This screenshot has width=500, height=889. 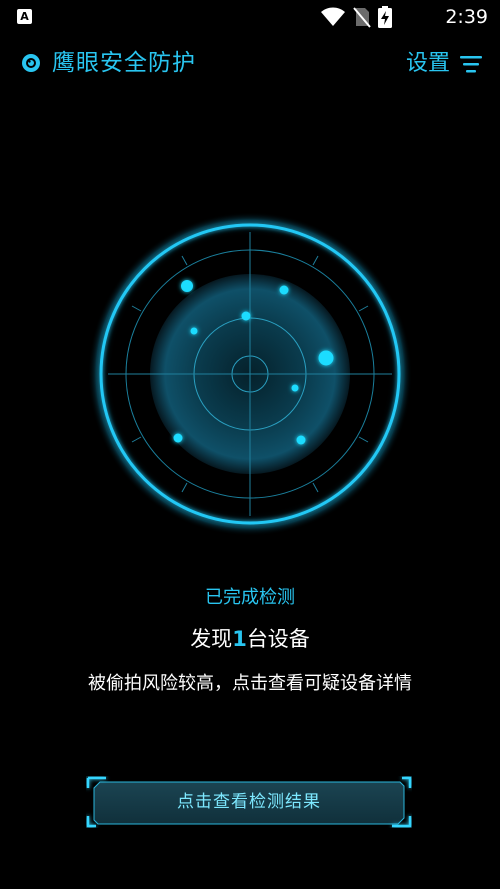 I want to click on filter-menu-icon, so click(x=471, y=64).